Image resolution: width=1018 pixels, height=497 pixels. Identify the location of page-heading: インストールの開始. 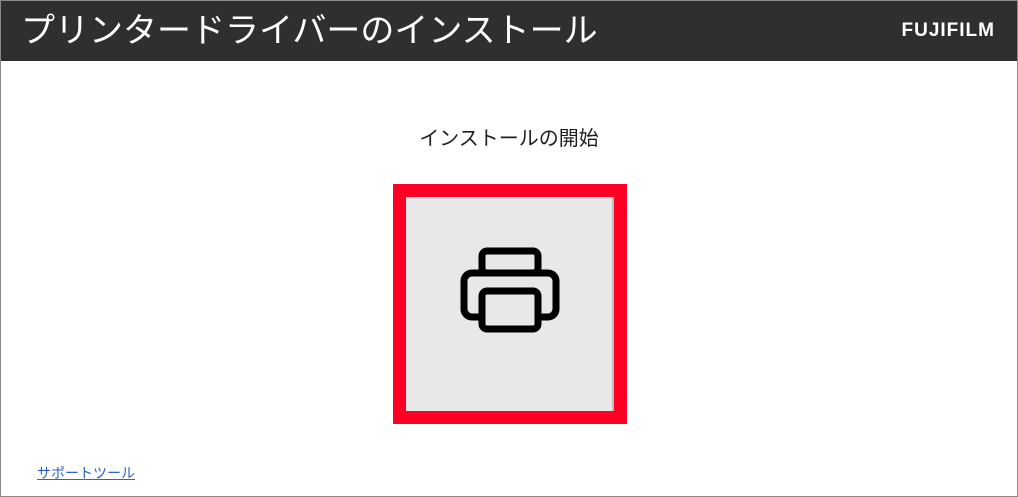
(509, 138).